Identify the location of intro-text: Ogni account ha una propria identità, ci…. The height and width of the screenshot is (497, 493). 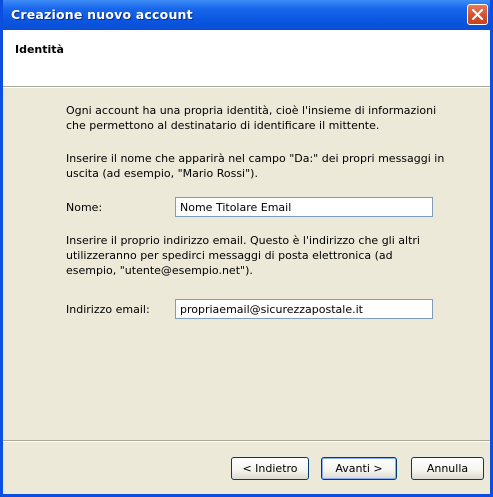
(251, 118).